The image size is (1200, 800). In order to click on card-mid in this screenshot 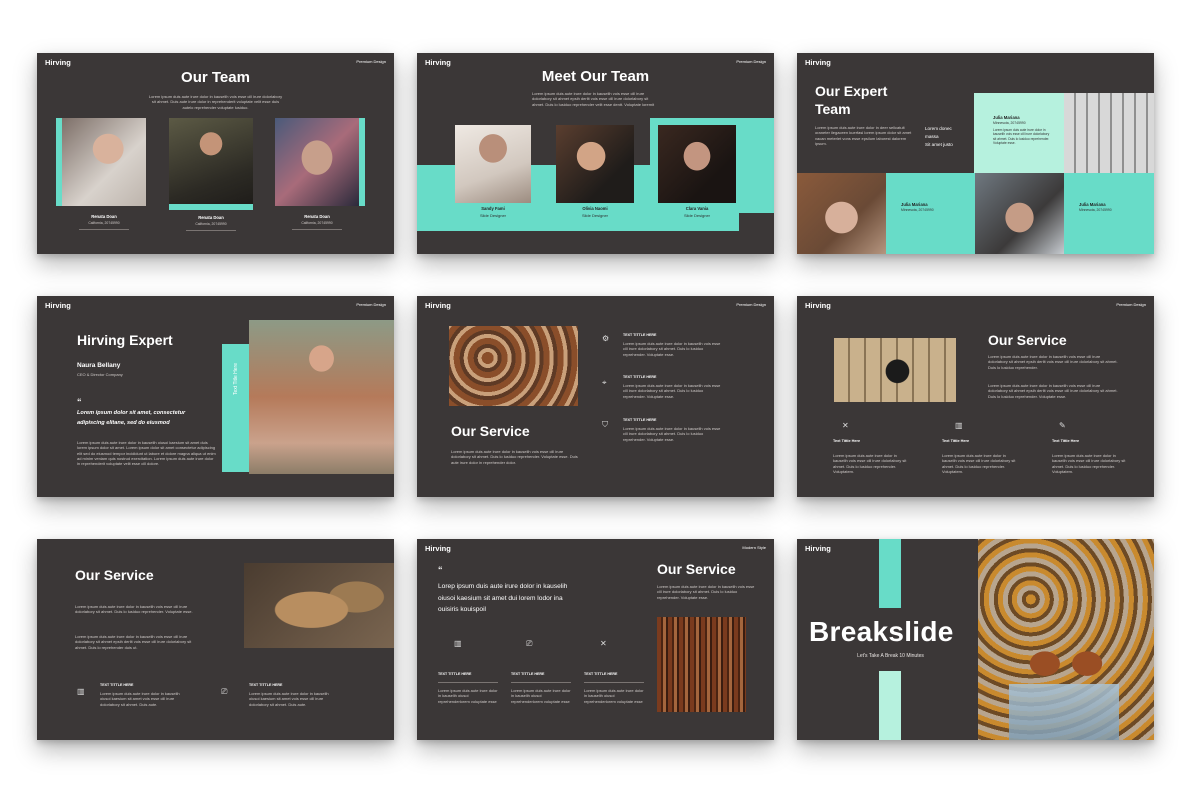, I will do `click(930, 213)`.